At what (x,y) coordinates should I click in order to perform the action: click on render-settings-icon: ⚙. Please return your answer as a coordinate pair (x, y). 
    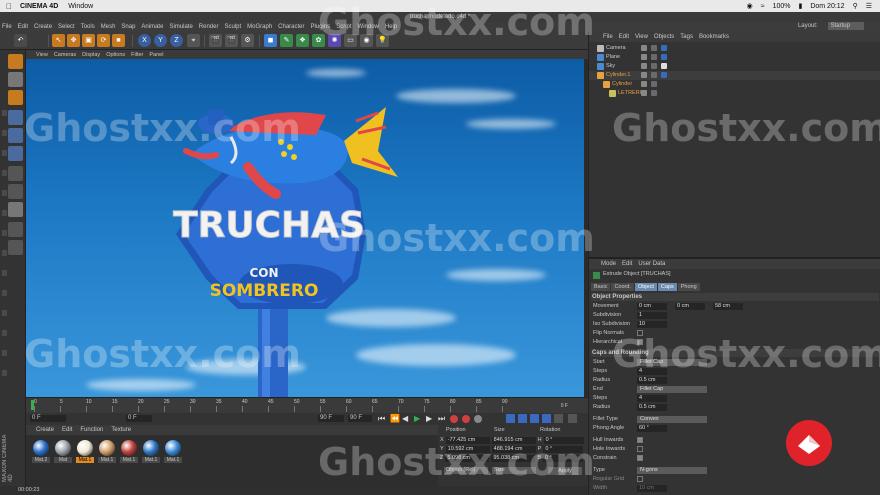
    Looking at the image, I should click on (247, 40).